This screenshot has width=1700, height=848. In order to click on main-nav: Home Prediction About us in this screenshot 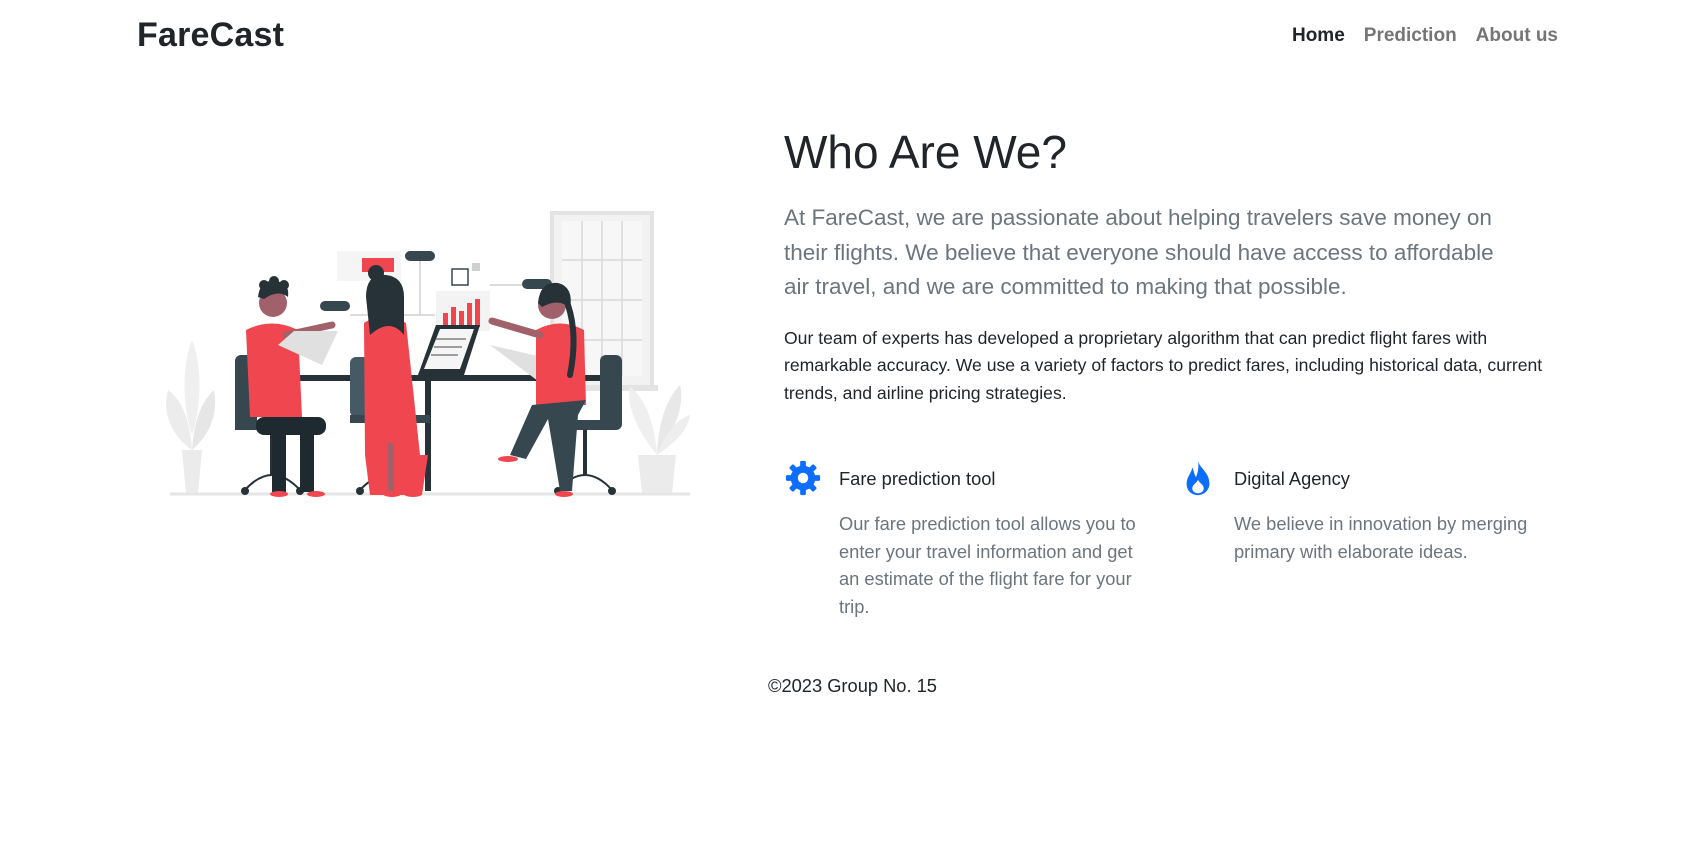, I will do `click(1425, 36)`.